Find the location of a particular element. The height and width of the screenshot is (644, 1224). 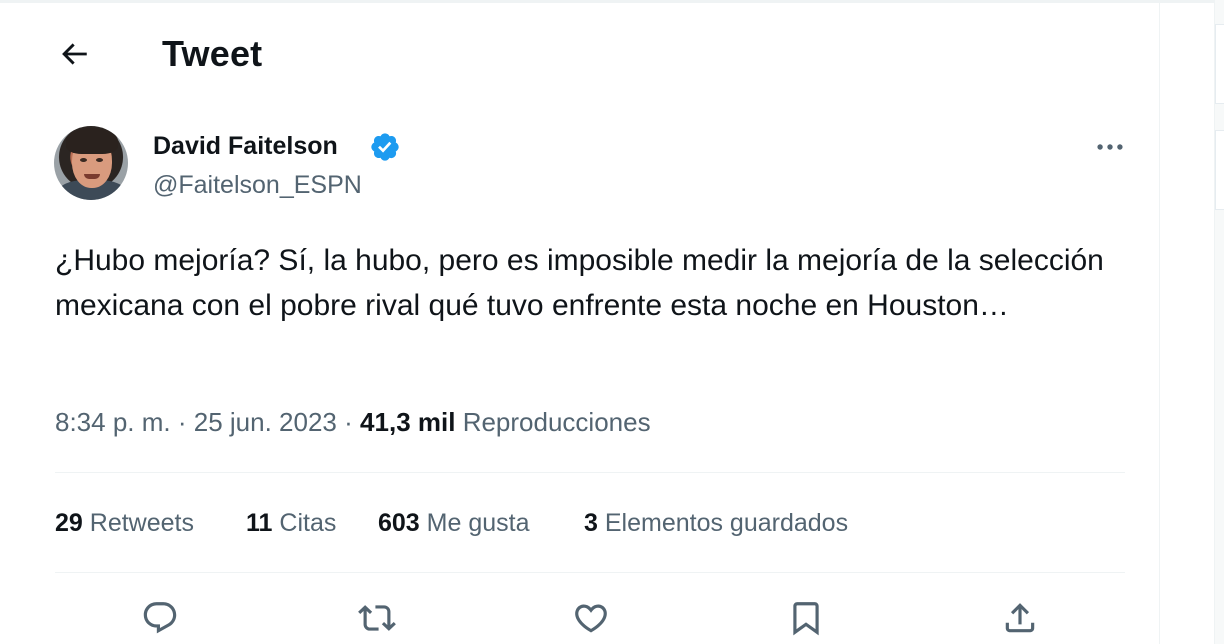

arrow-left-icon is located at coordinates (74, 54).